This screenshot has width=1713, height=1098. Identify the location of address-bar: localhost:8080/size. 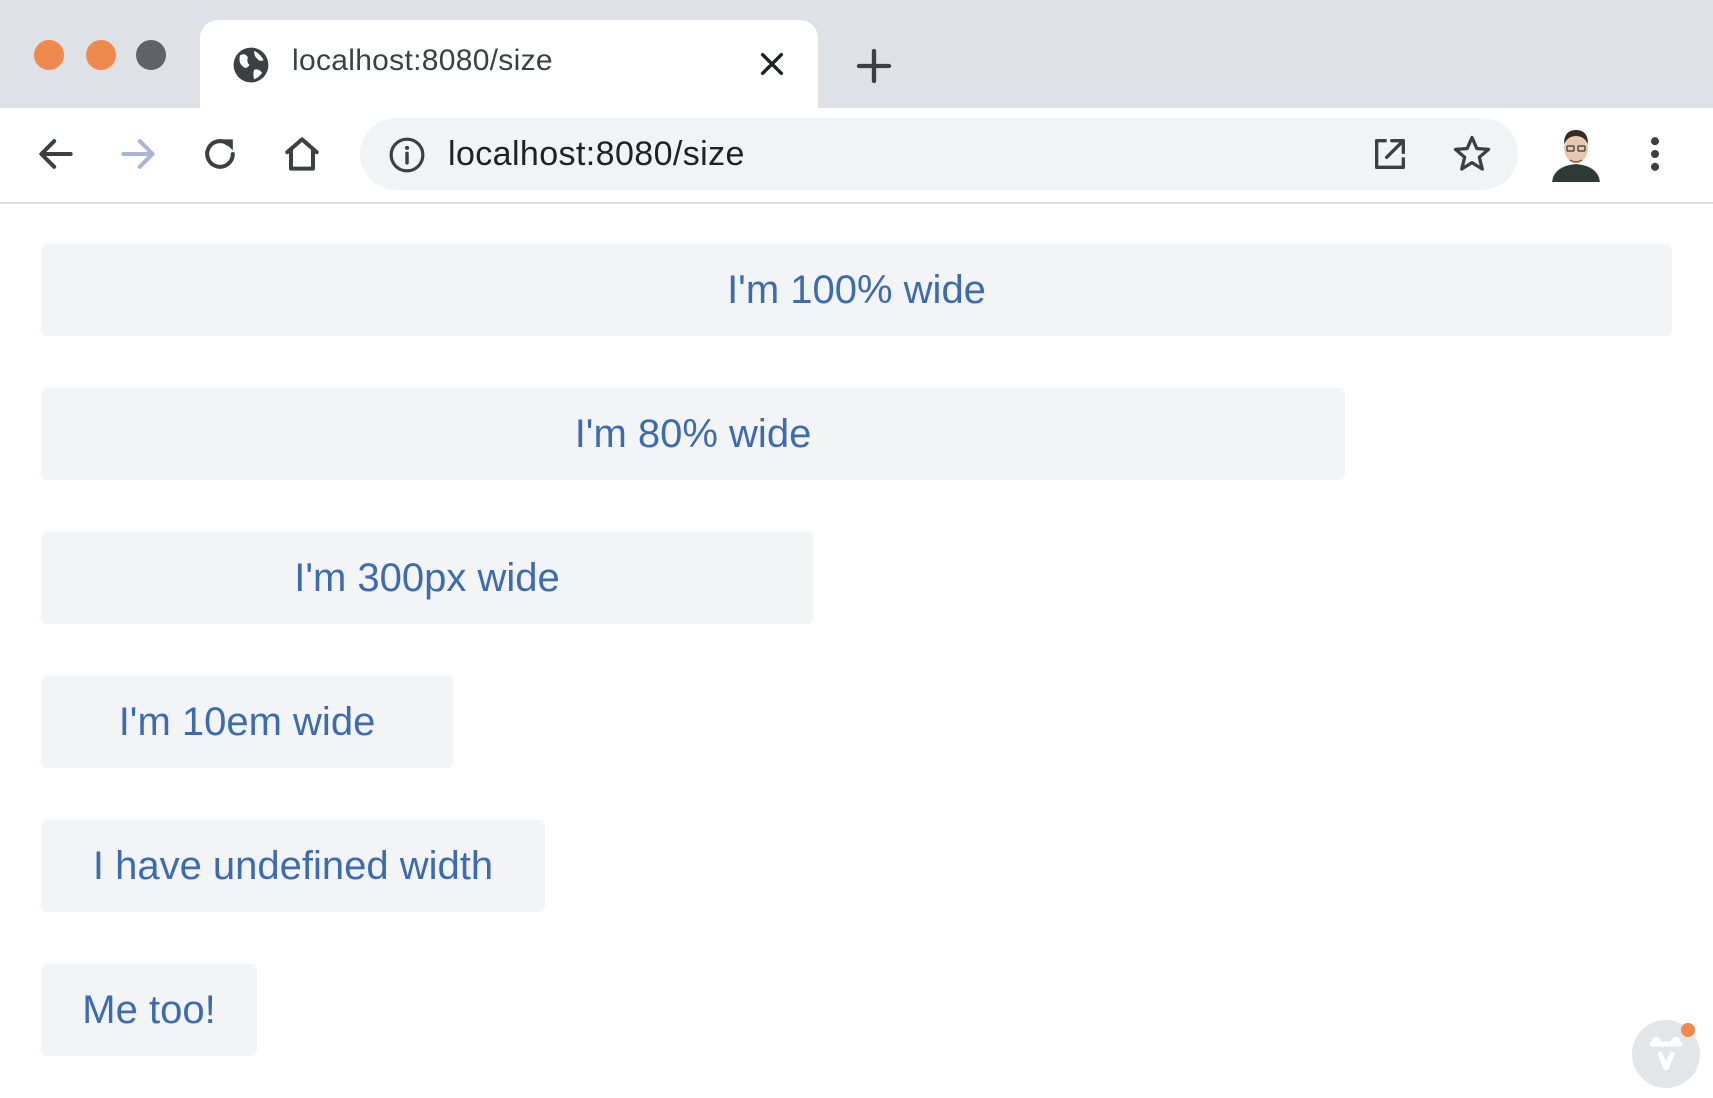
(939, 154).